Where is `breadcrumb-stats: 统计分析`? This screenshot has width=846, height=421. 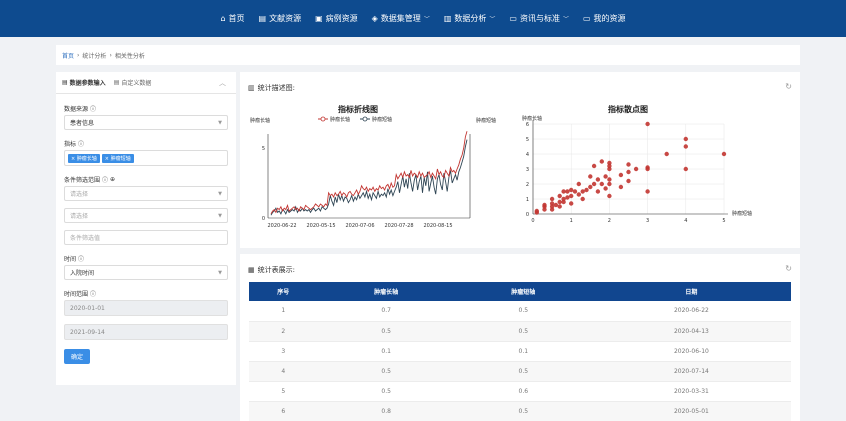 breadcrumb-stats: 统计分析 is located at coordinates (94, 55).